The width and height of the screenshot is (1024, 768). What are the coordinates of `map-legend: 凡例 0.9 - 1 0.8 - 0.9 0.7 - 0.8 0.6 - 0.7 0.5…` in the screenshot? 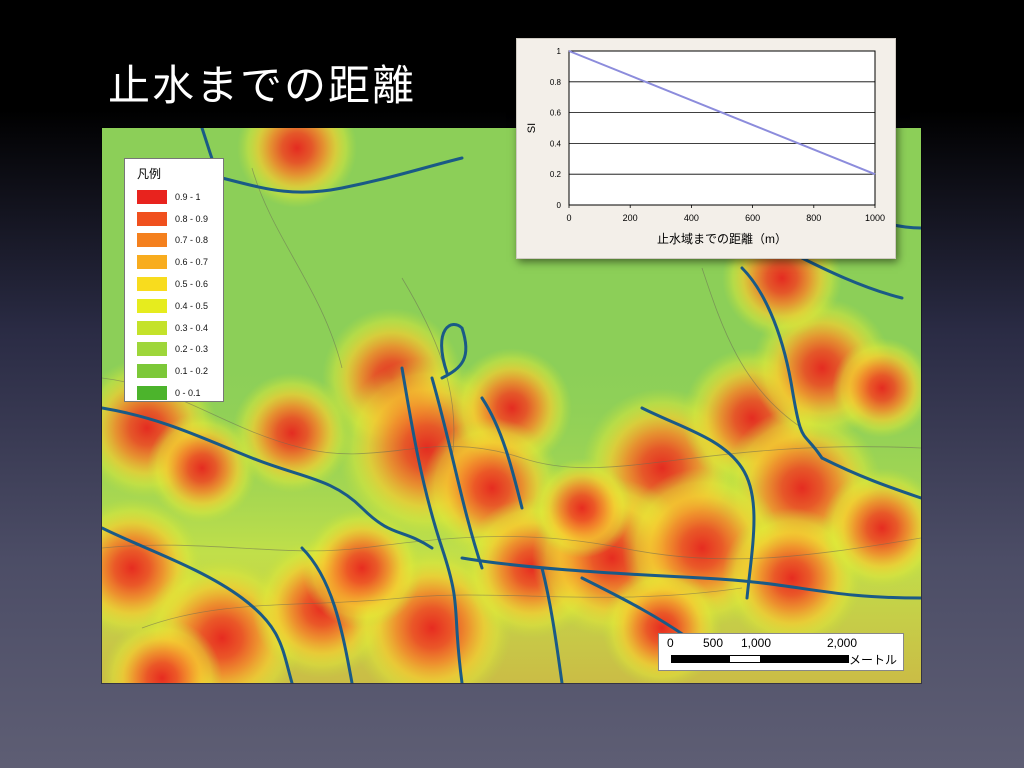 It's located at (174, 280).